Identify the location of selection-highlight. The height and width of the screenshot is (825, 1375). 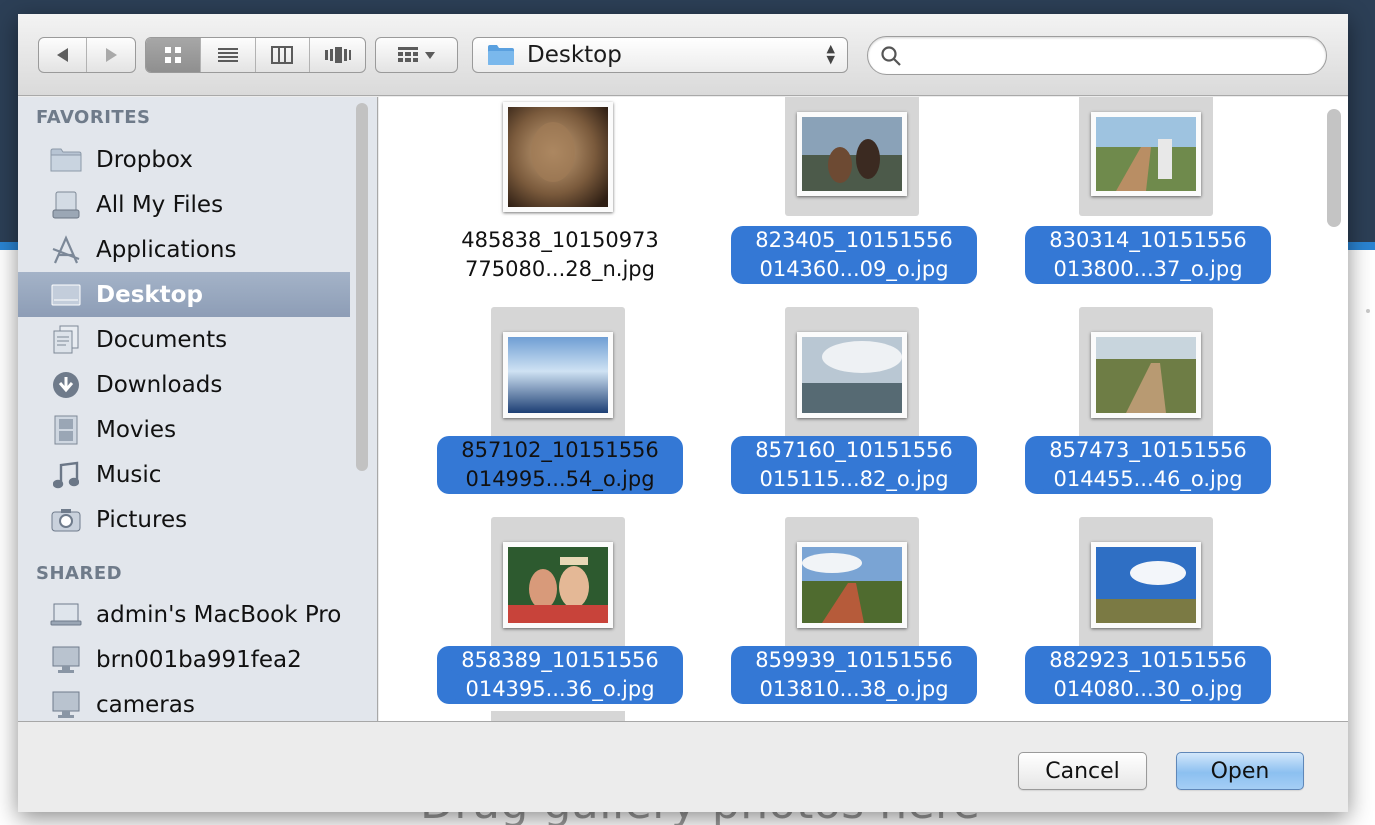
(558, 716).